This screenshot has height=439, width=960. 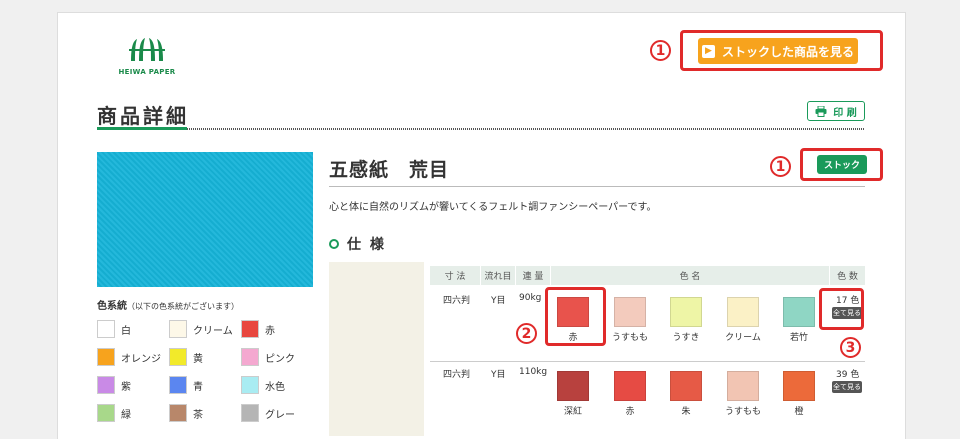 I want to click on header-grain: 流れ目, so click(x=498, y=275).